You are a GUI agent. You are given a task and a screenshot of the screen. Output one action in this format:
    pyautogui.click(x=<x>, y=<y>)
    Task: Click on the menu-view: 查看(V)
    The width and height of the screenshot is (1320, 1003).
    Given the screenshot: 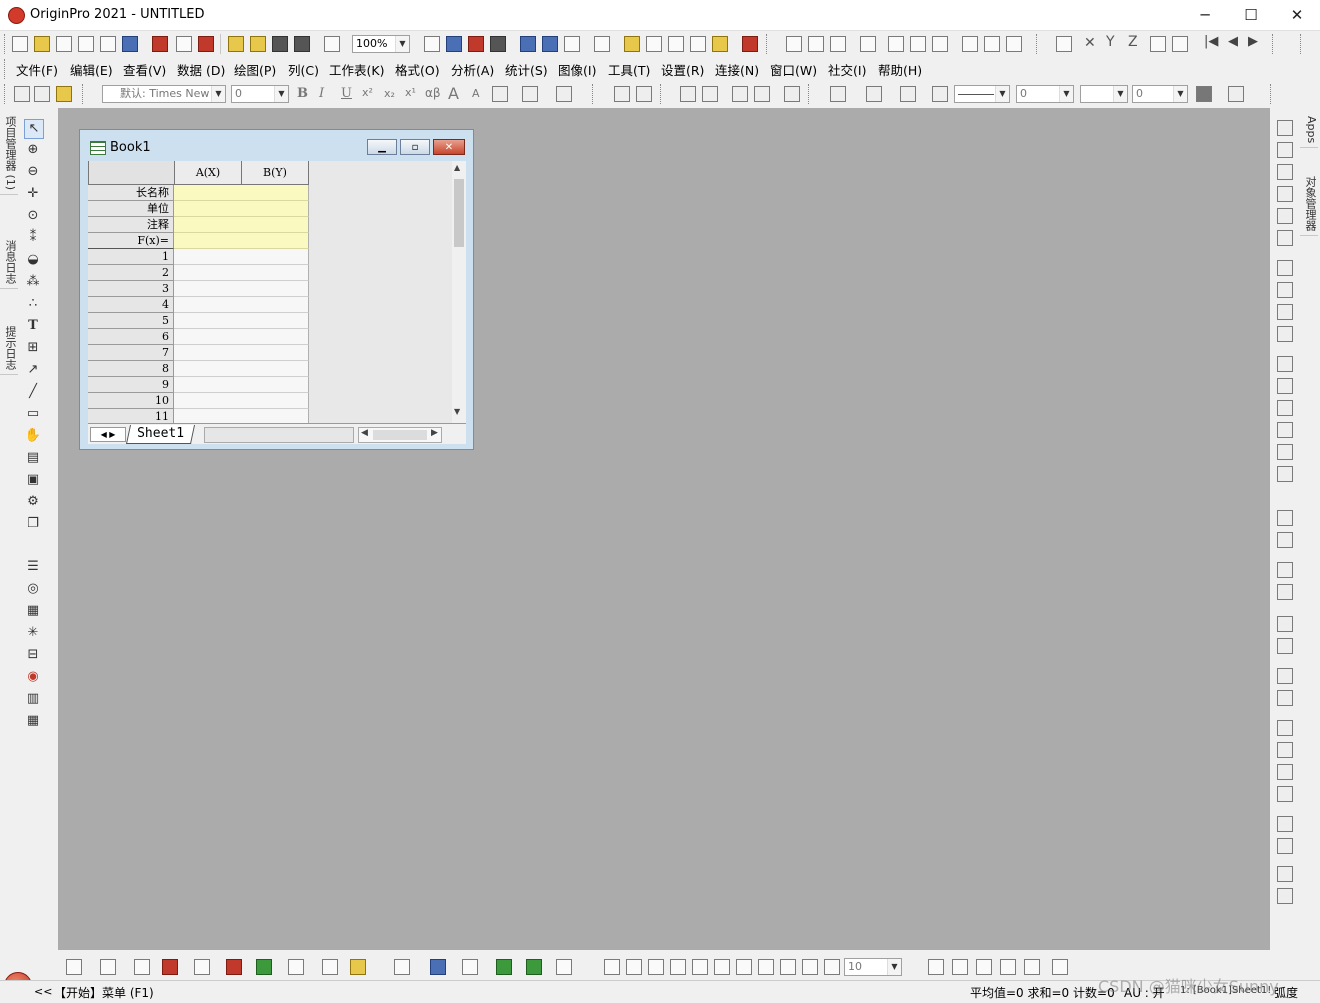 What is the action you would take?
    pyautogui.click(x=144, y=69)
    